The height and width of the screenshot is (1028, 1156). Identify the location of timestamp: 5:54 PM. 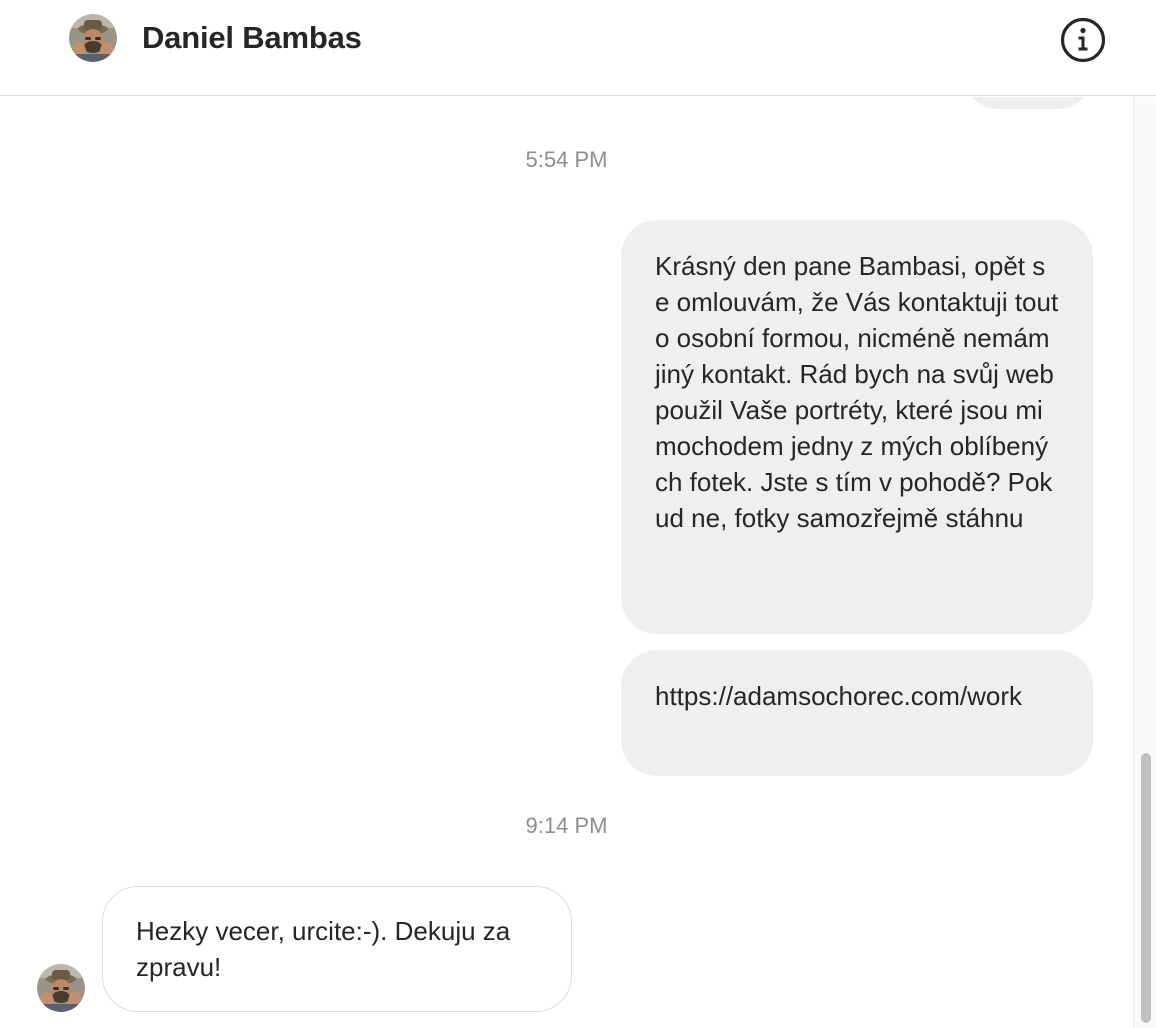
(566, 159).